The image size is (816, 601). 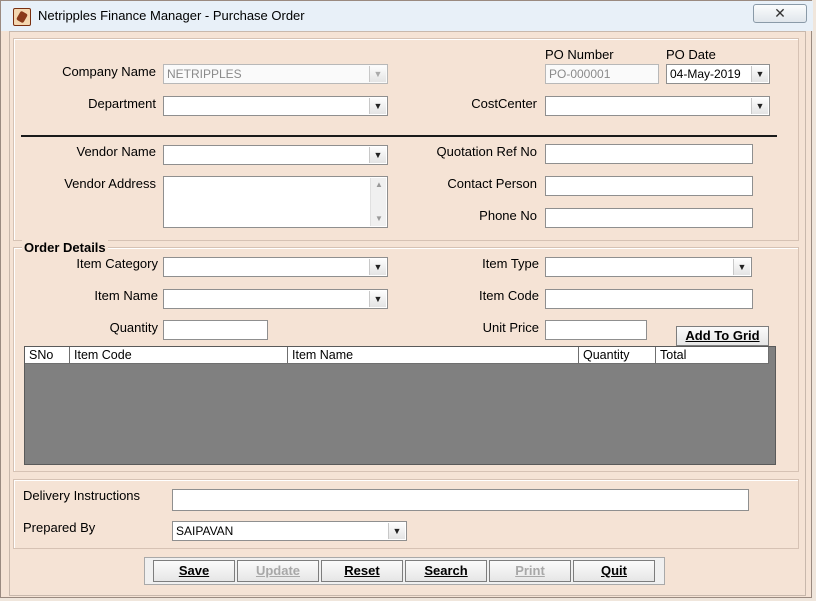 I want to click on po-date-value: 04-May-2019, so click(x=705, y=74).